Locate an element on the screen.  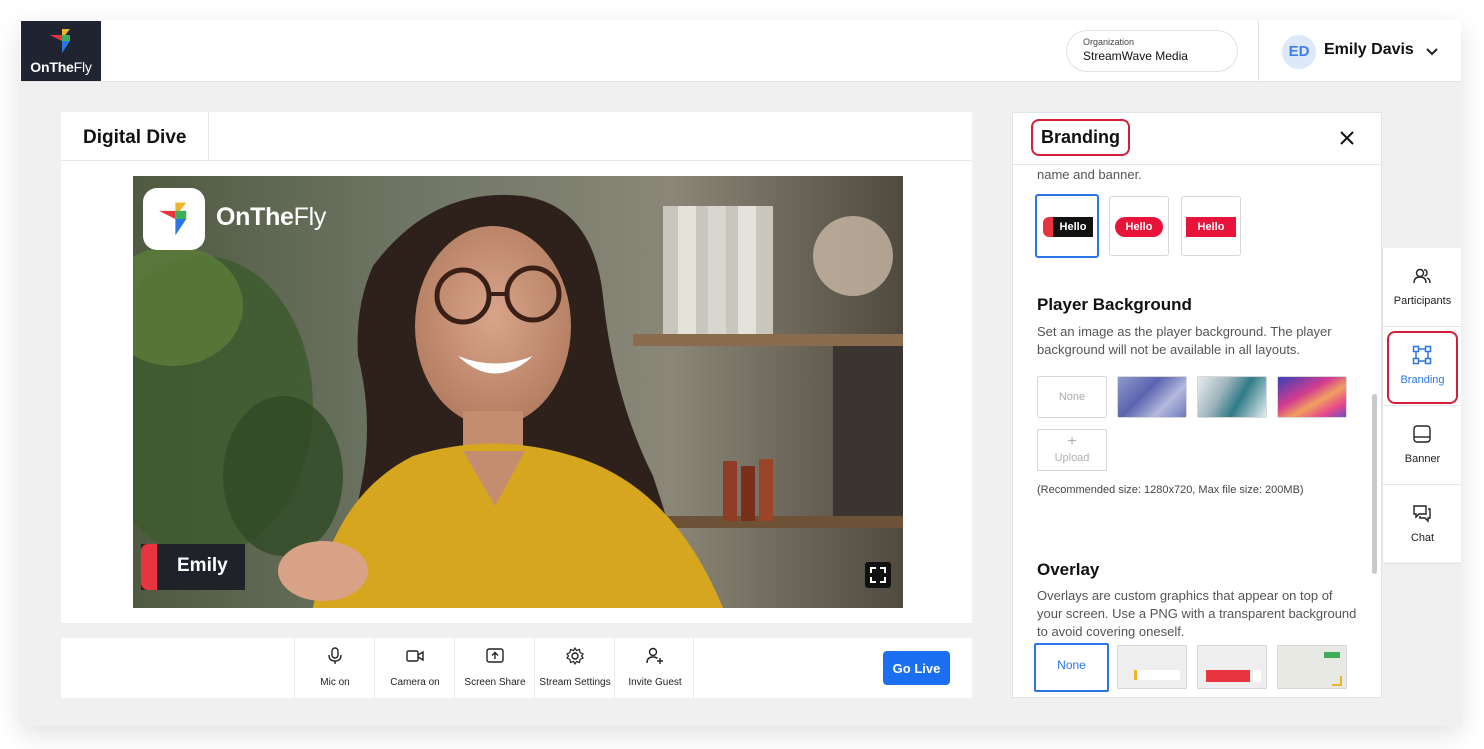
participant-name-banner: Emily is located at coordinates (193, 567).